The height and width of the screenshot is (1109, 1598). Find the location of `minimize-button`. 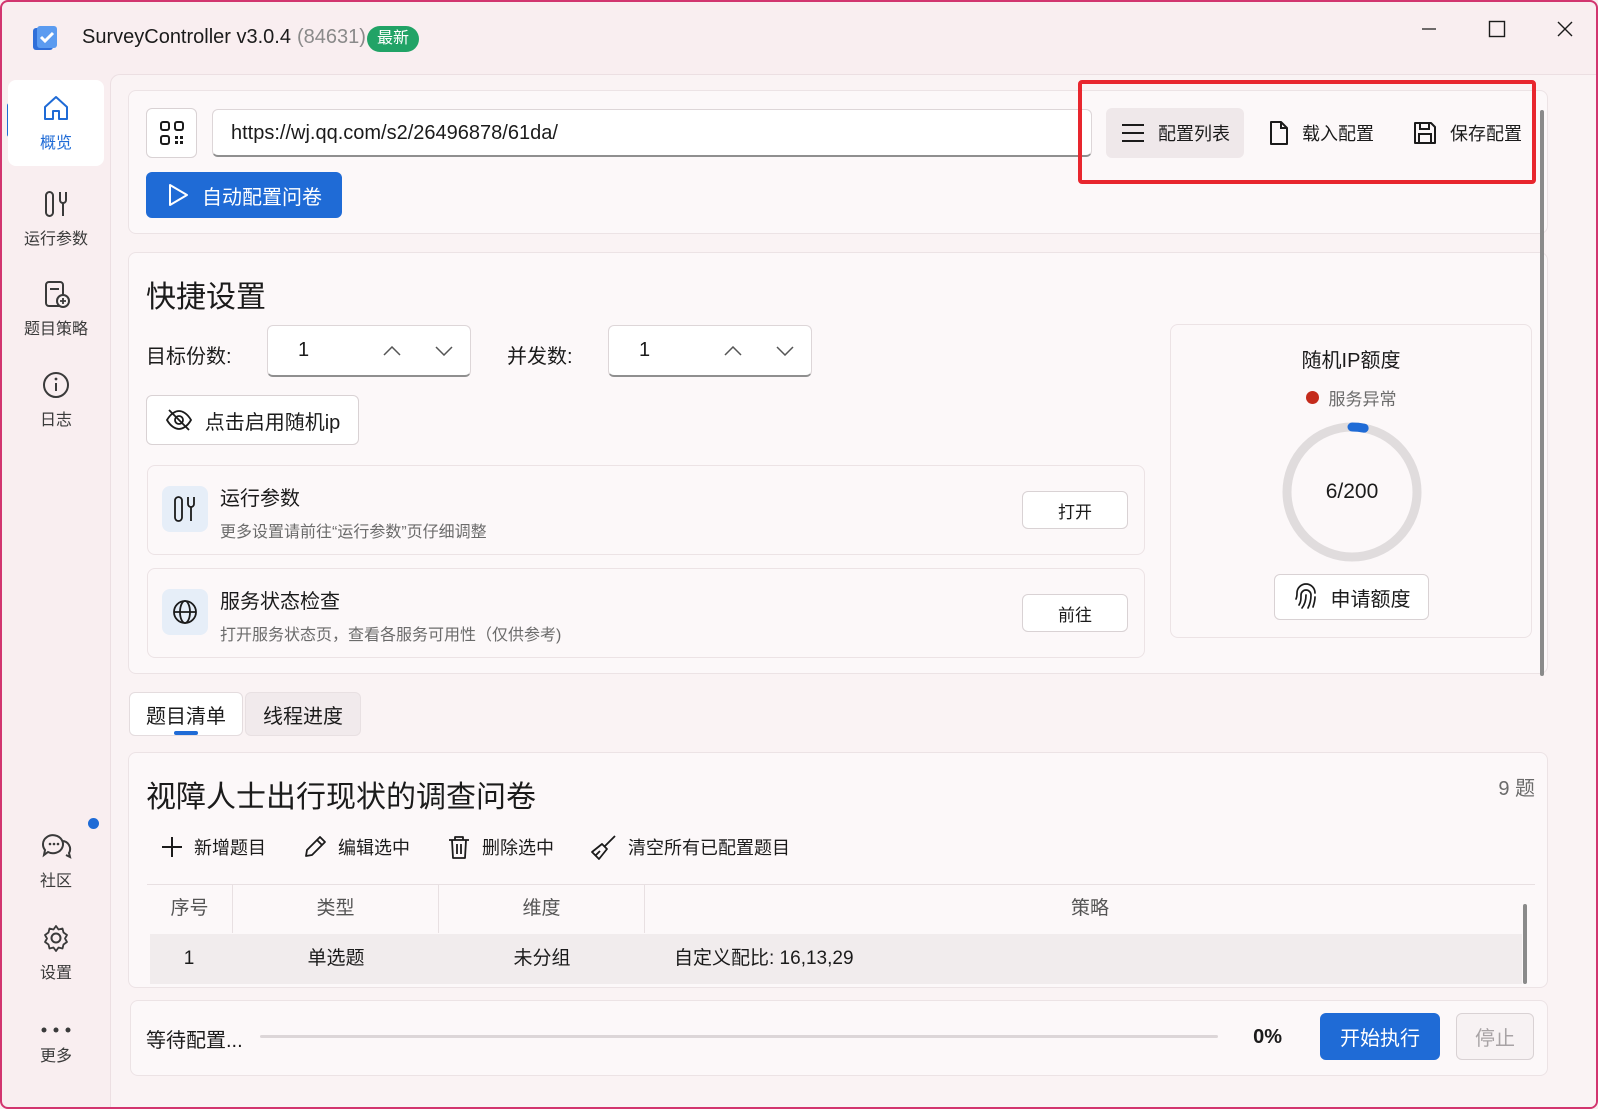

minimize-button is located at coordinates (1429, 29).